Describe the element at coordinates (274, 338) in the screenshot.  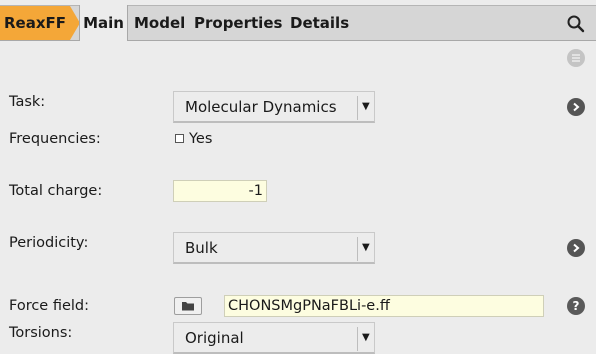
I see `torsions-select: Original ▼` at that location.